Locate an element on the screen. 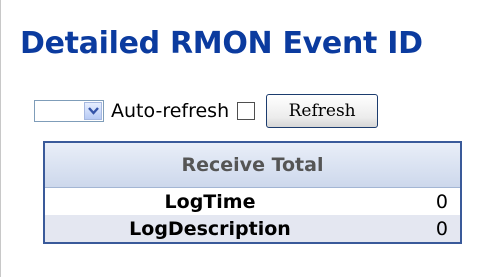 The height and width of the screenshot is (277, 485). refresh-button: Refresh is located at coordinates (322, 111).